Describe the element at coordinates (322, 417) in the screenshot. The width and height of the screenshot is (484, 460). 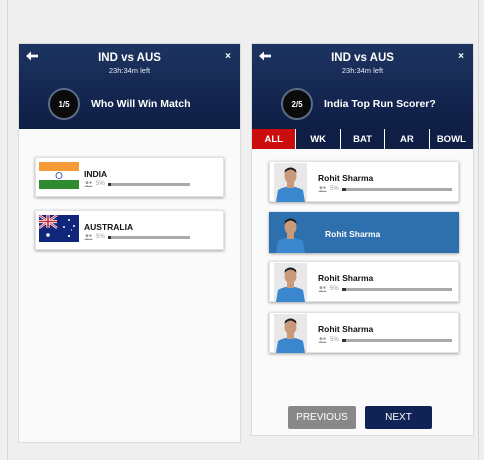
I see `previous-button: PREVIOUS` at that location.